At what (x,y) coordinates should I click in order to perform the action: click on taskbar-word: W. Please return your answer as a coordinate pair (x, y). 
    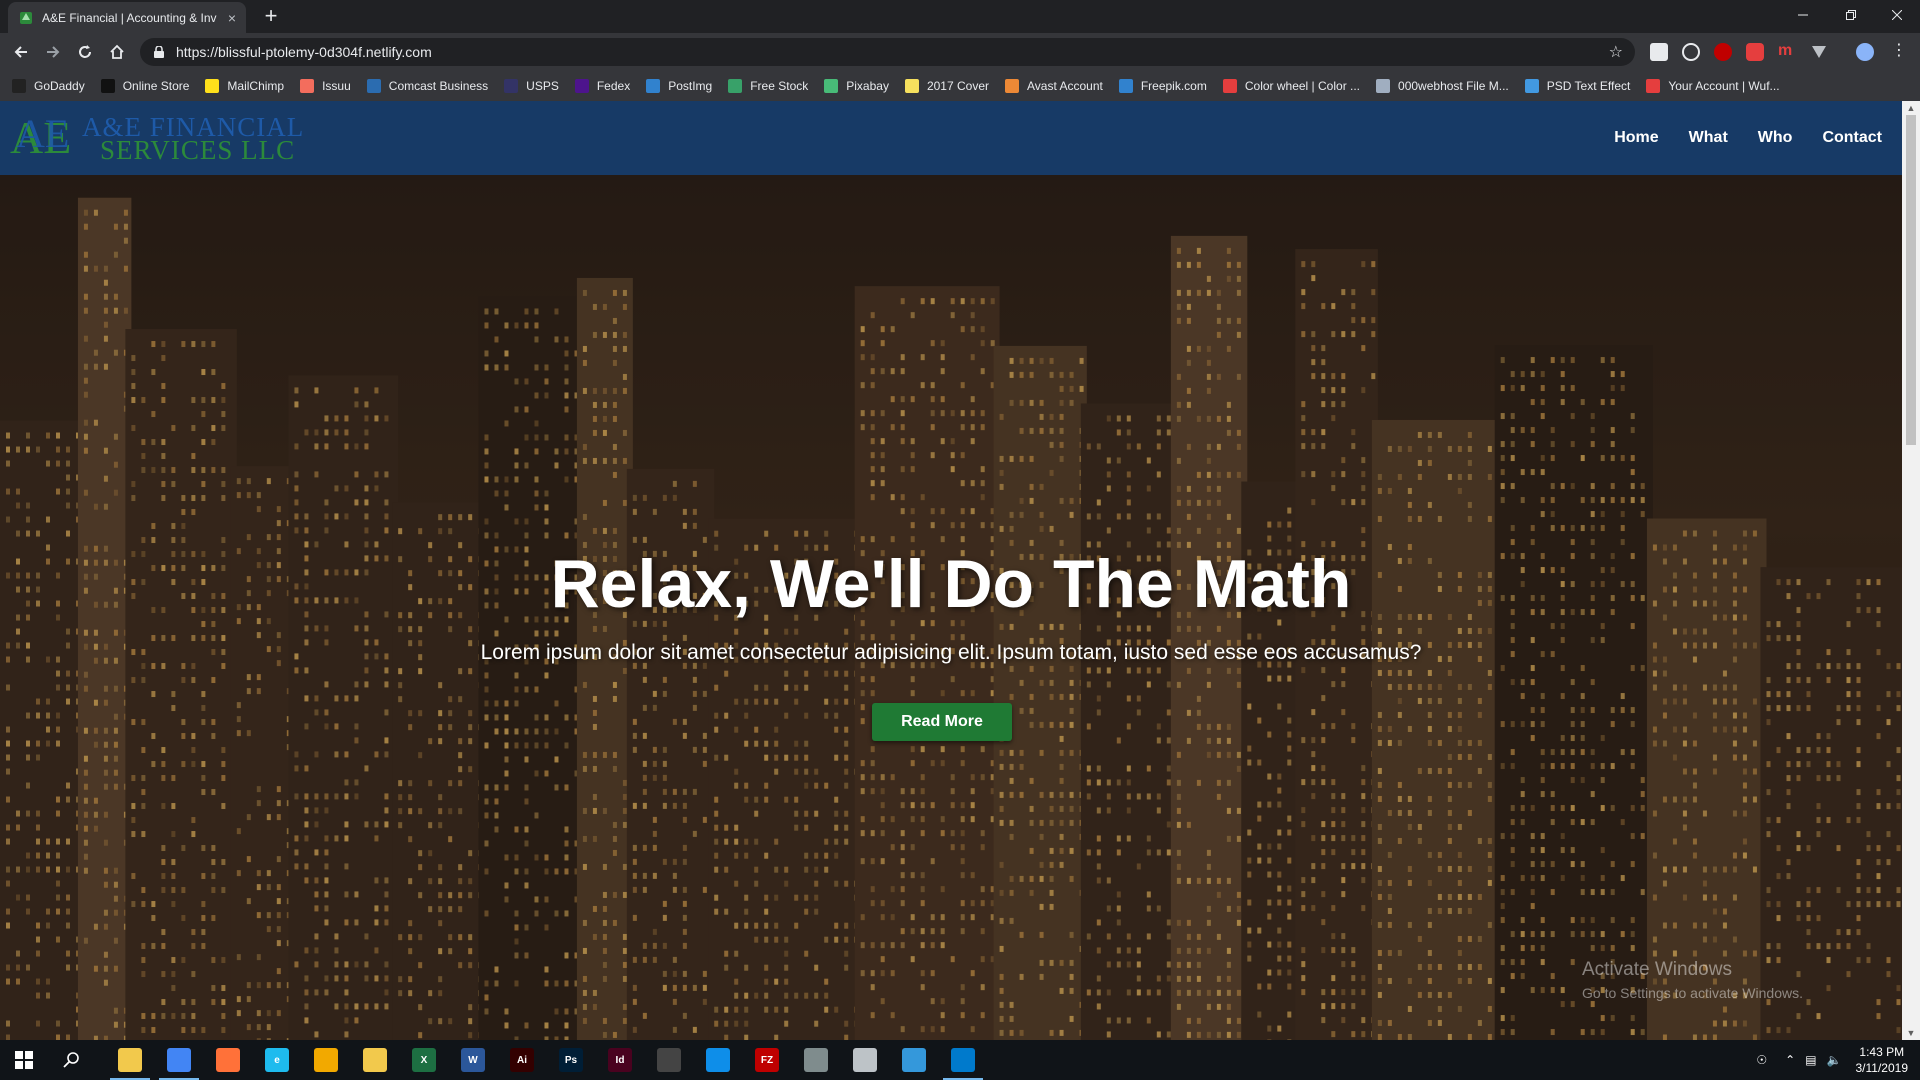
    Looking at the image, I should click on (473, 1060).